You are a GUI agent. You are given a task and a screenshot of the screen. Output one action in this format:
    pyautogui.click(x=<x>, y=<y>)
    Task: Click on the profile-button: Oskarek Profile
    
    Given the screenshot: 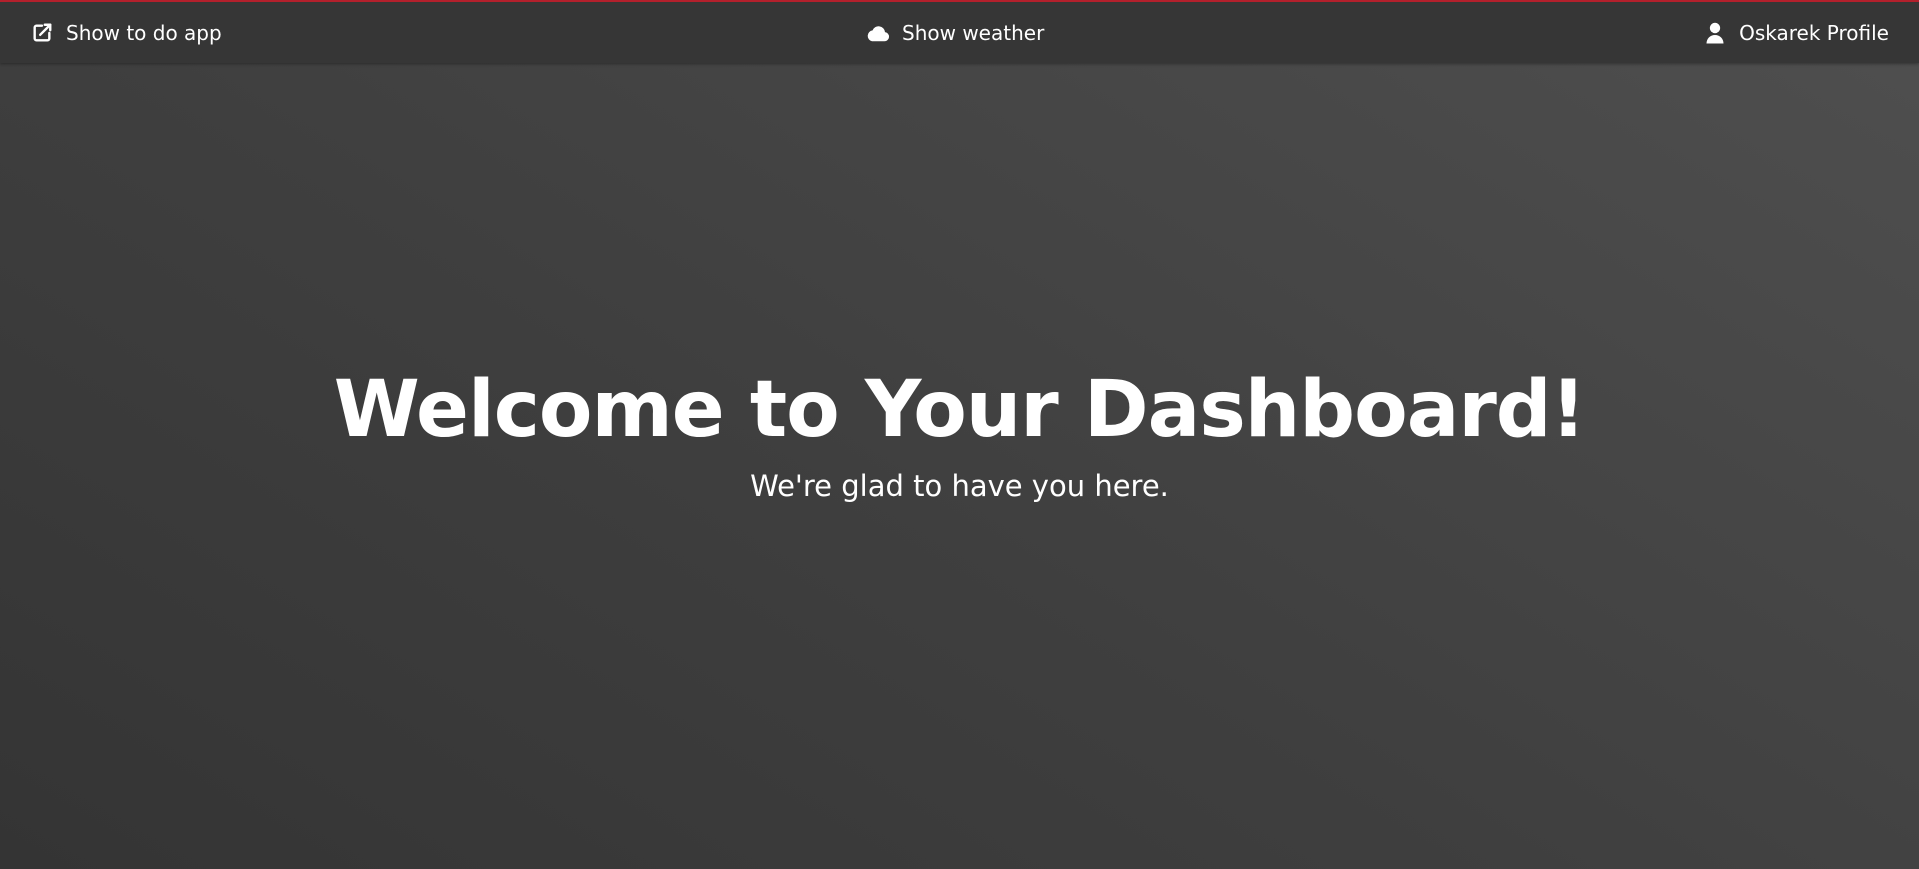 What is the action you would take?
    pyautogui.click(x=1796, y=32)
    